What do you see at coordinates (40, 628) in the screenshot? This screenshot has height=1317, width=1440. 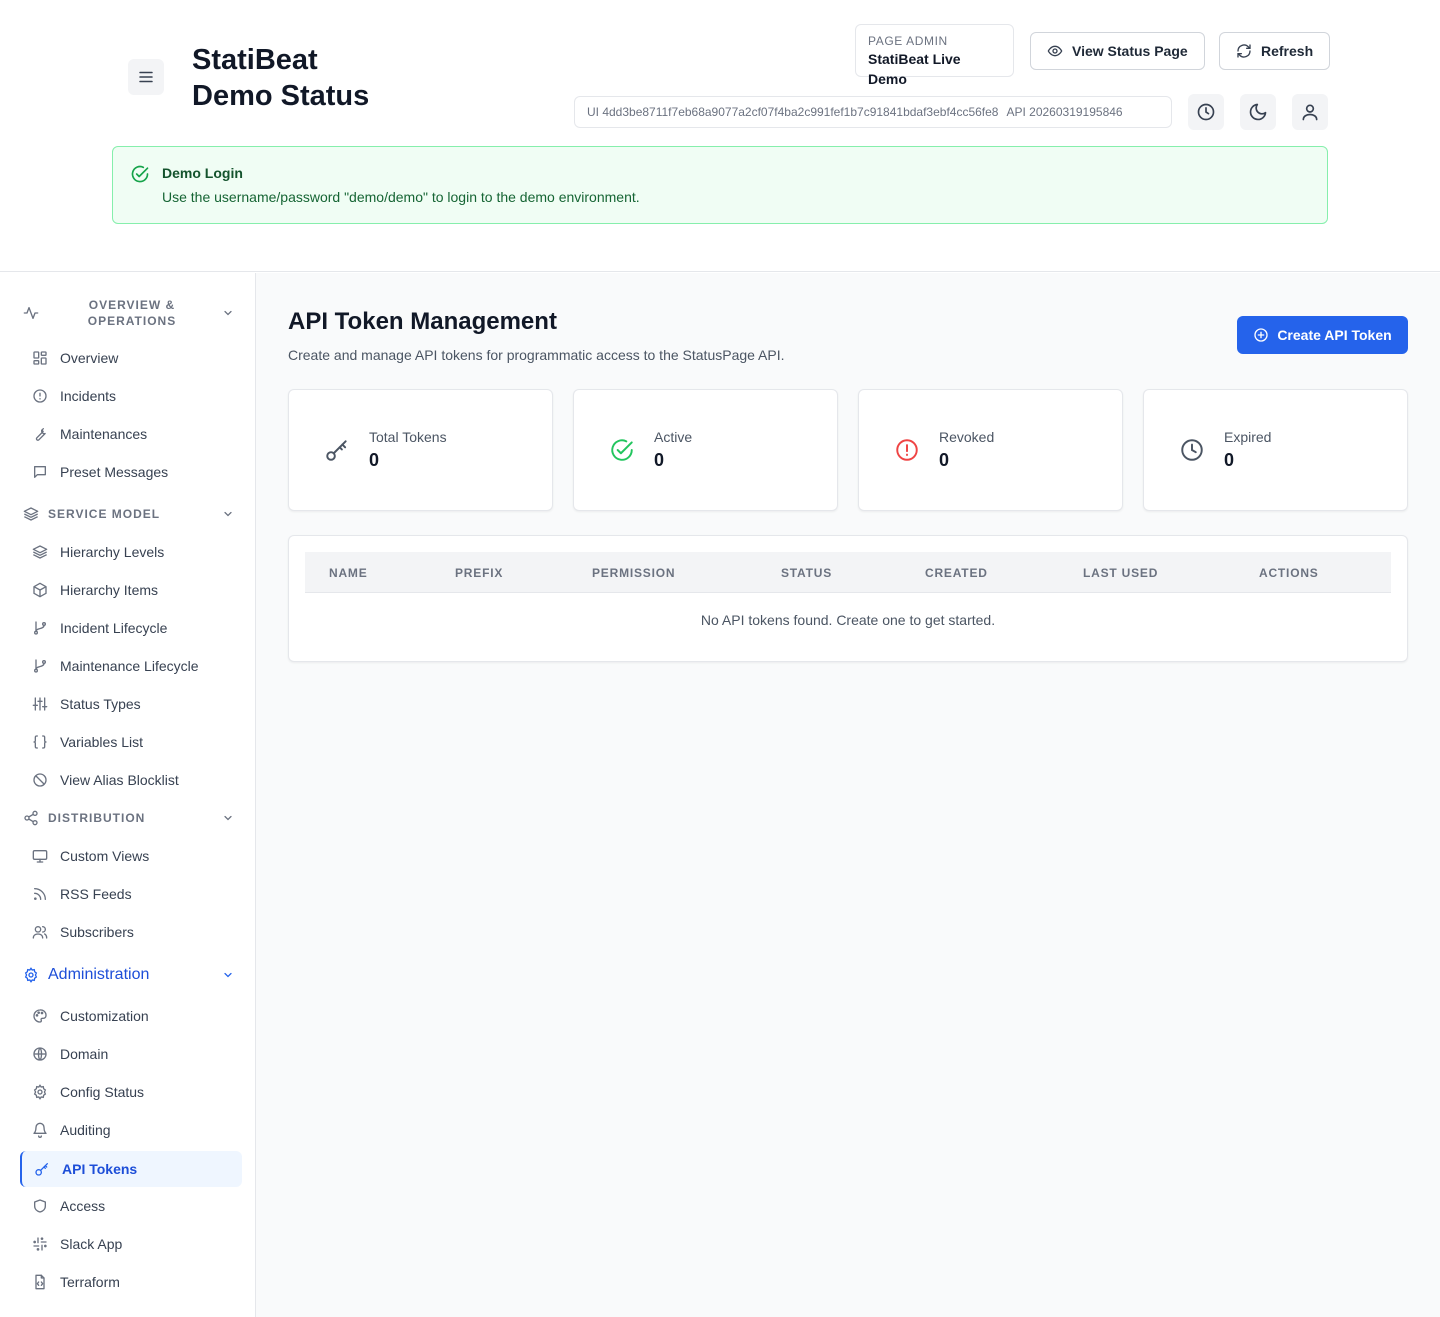 I see `git-branch-icon` at bounding box center [40, 628].